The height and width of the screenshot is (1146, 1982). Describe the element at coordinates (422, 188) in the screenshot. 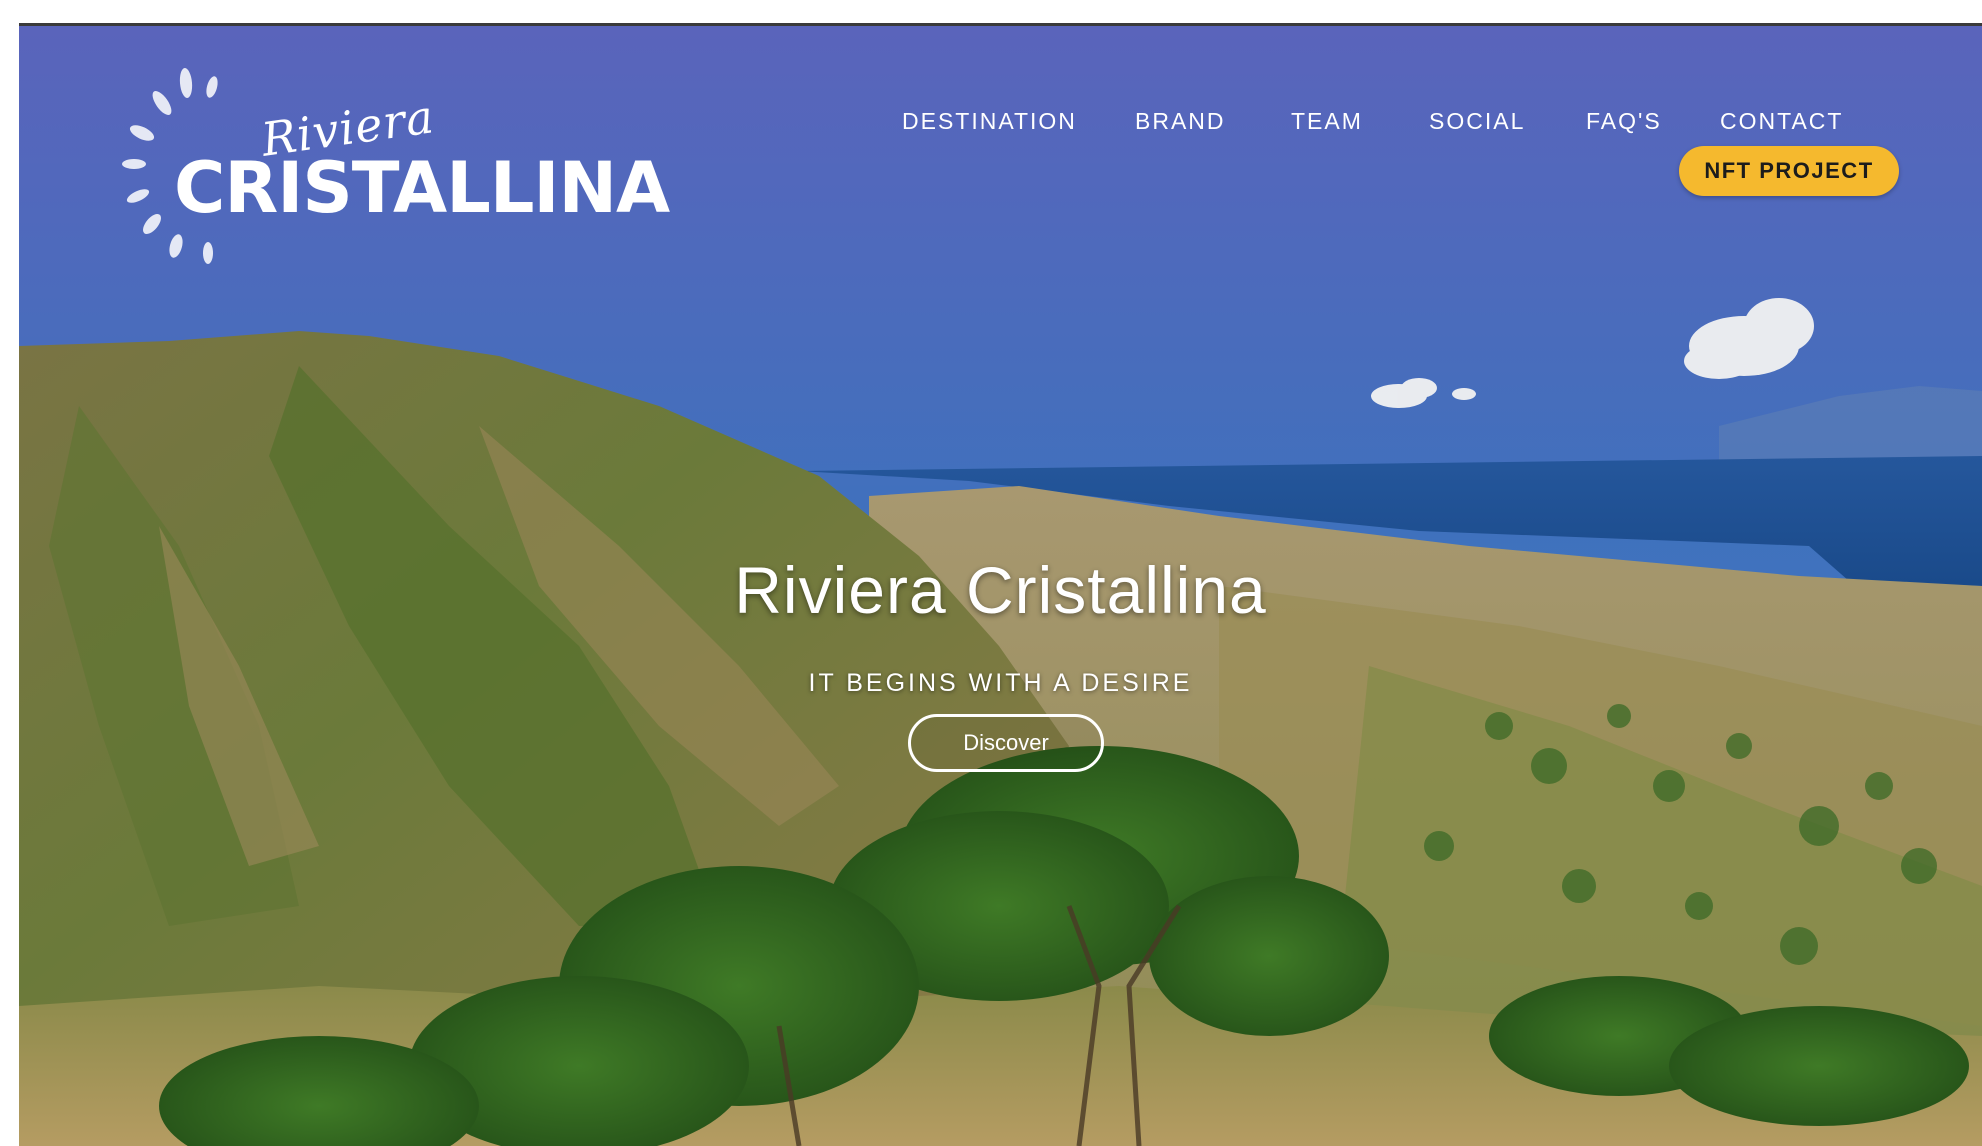

I see `logo-main-text: CRISTALLINA` at that location.